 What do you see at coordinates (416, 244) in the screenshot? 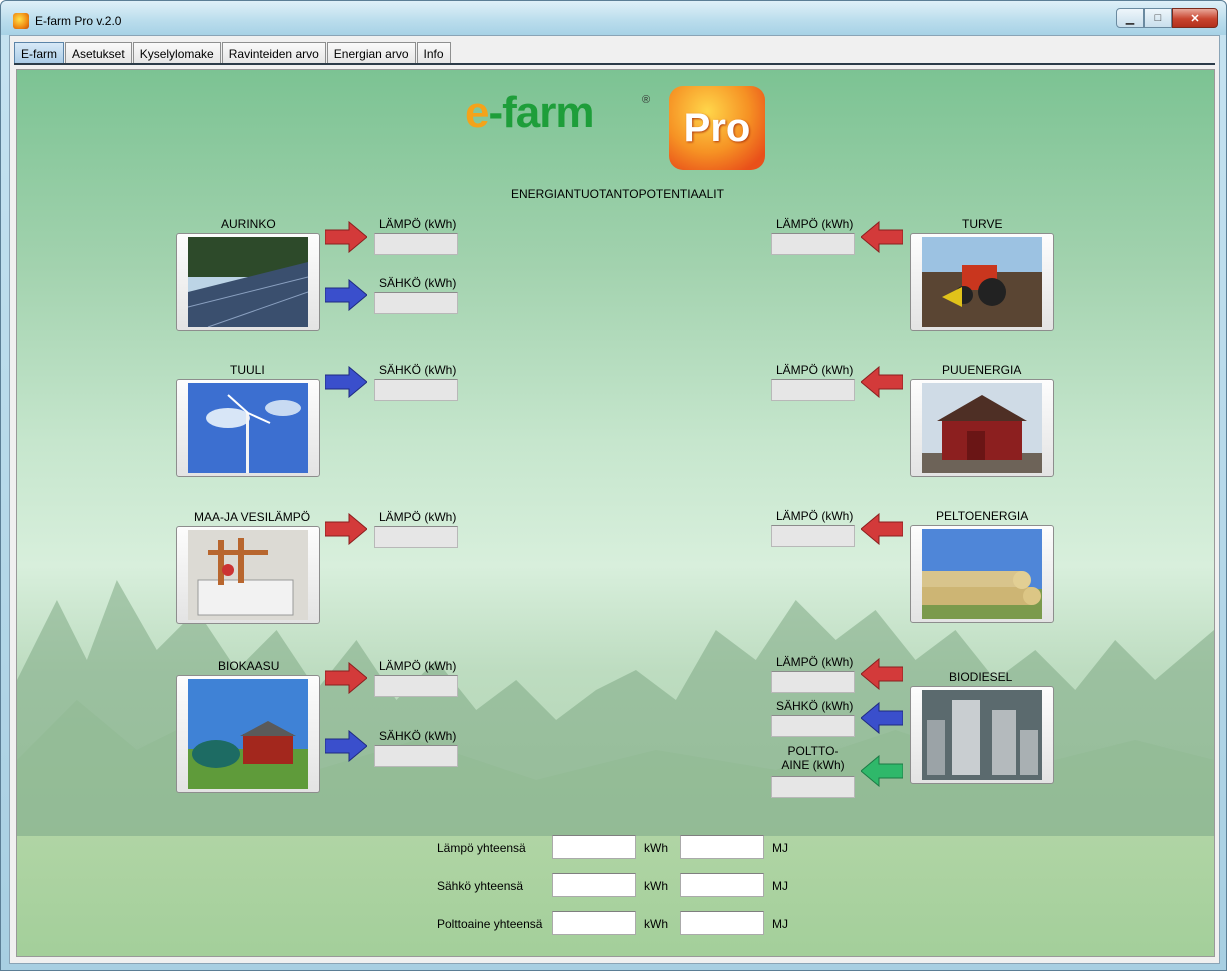
I see `aurinko-heat-field` at bounding box center [416, 244].